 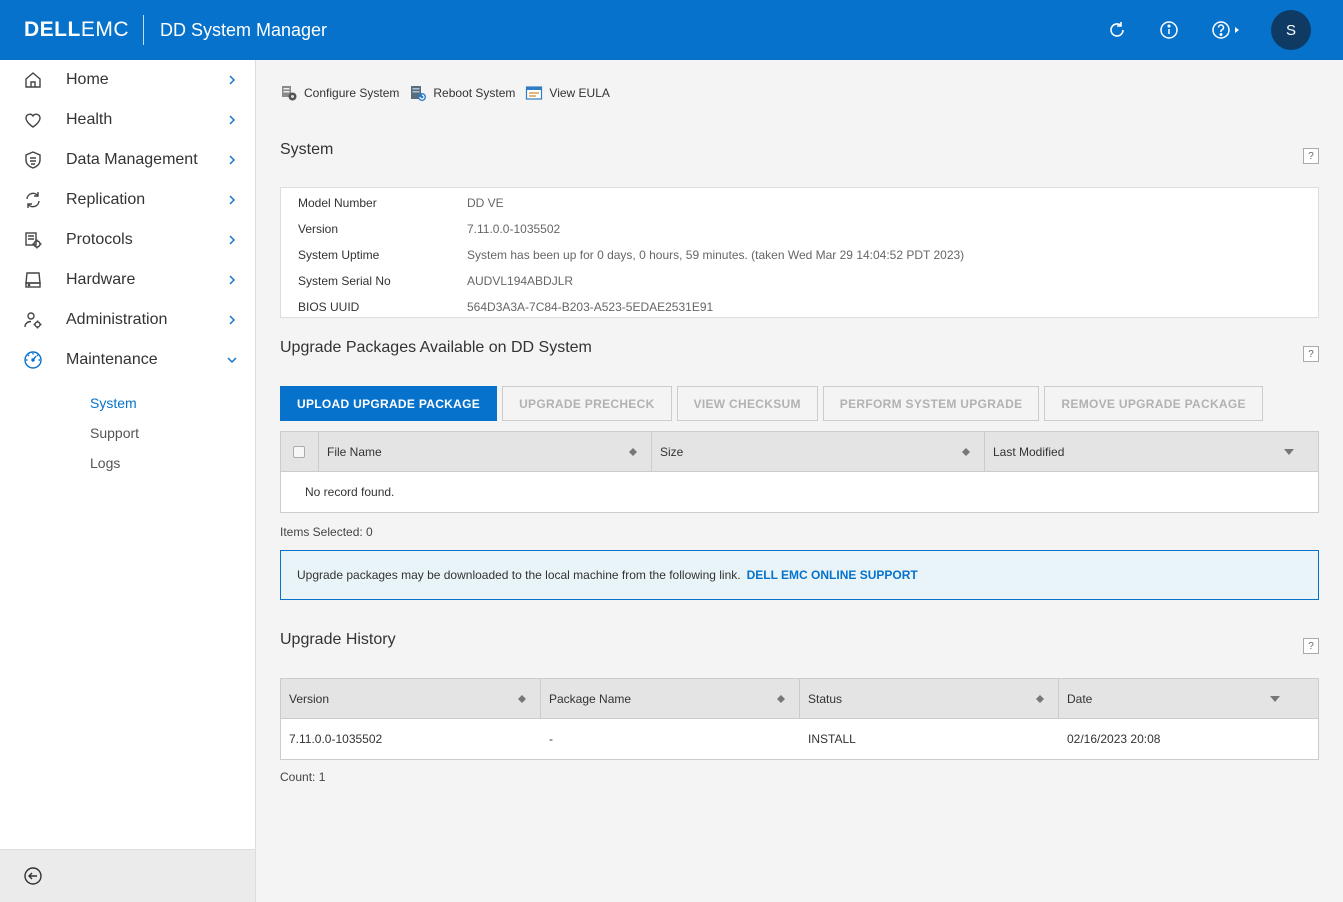 What do you see at coordinates (303, 777) in the screenshot?
I see `history-count: Count: 1` at bounding box center [303, 777].